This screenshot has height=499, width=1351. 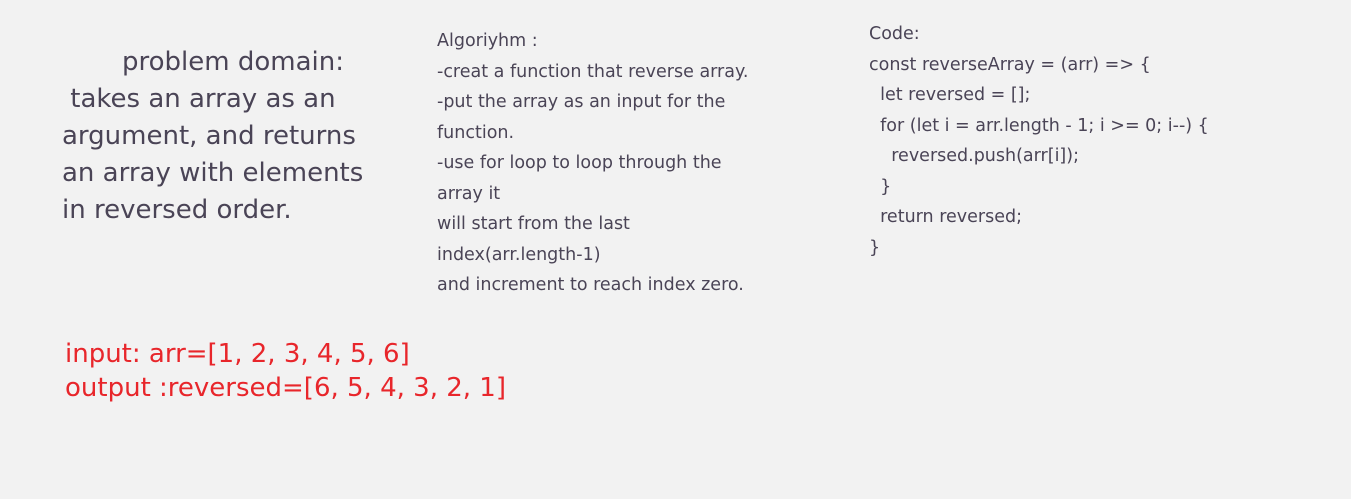 I want to click on code-line: const reverseArray = (arr) => {, so click(x=1010, y=64).